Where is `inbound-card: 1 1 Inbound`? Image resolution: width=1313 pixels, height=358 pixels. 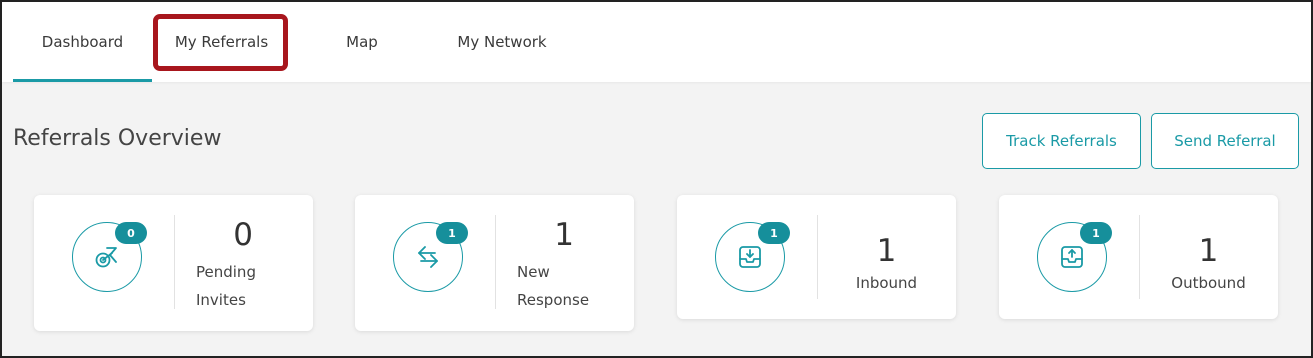
inbound-card: 1 1 Inbound is located at coordinates (816, 257).